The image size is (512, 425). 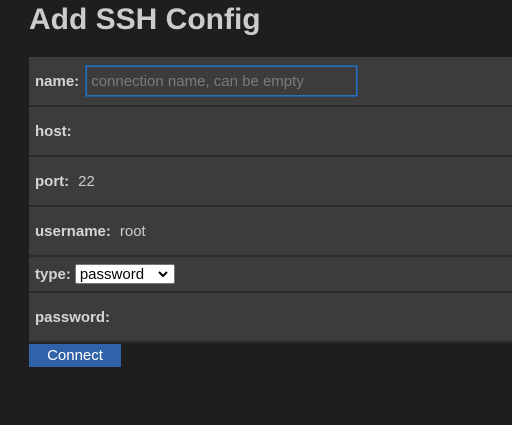 I want to click on chevron-down-icon, so click(x=163, y=274).